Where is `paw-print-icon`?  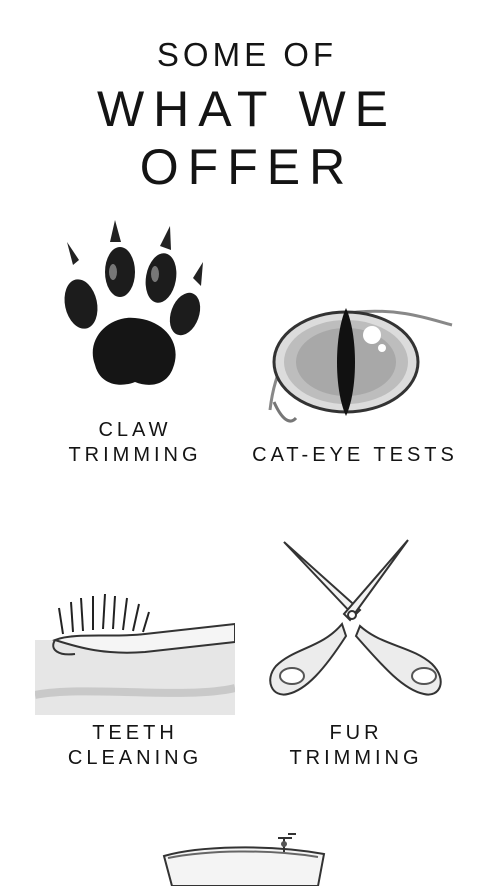 paw-print-icon is located at coordinates (135, 312).